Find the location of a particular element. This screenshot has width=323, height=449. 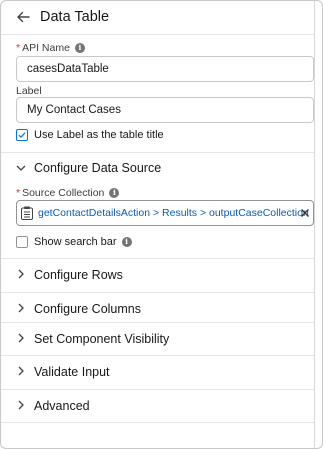

section-label: Advanced is located at coordinates (62, 406).